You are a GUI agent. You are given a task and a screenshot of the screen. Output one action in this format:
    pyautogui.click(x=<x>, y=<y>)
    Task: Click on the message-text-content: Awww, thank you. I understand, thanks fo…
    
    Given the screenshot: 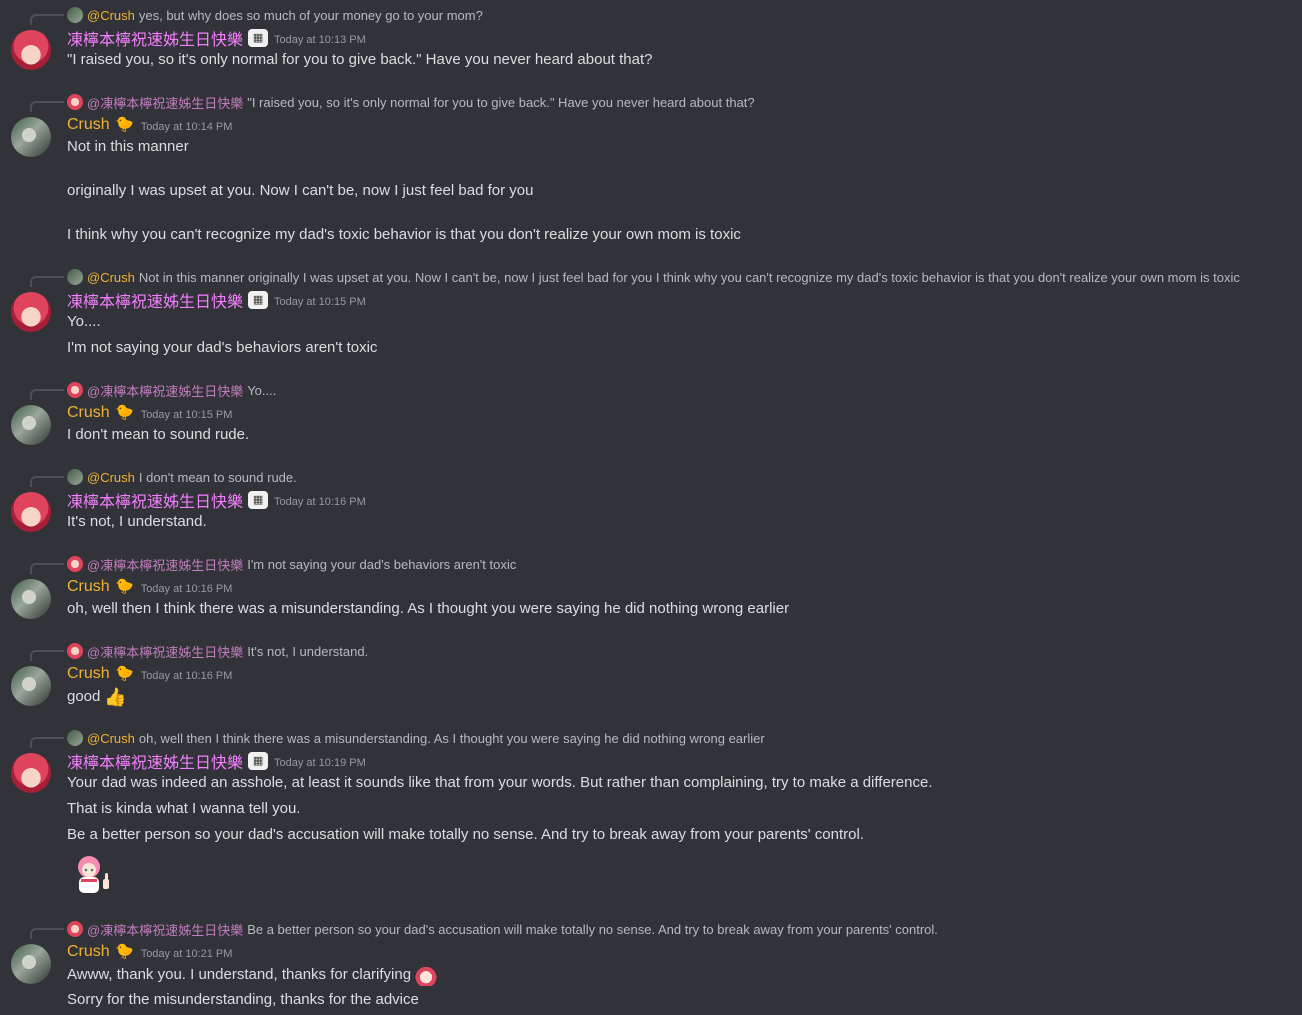 What is the action you would take?
    pyautogui.click(x=239, y=974)
    